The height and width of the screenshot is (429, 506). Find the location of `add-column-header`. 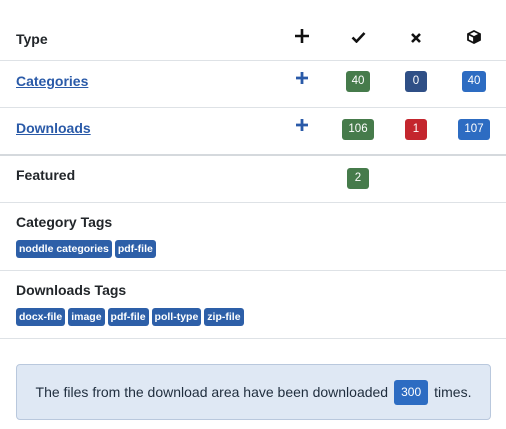

add-column-header is located at coordinates (302, 37).